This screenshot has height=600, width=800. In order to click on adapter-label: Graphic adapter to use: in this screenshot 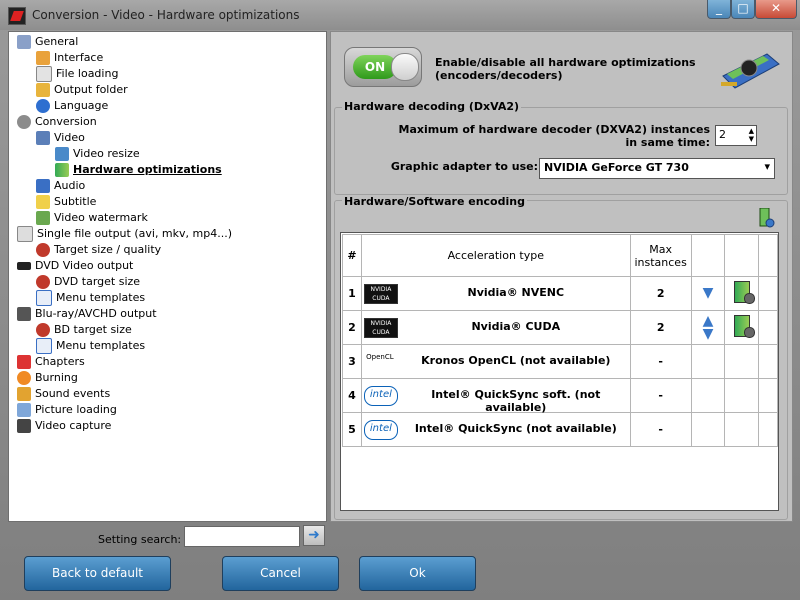, I will do `click(464, 166)`.